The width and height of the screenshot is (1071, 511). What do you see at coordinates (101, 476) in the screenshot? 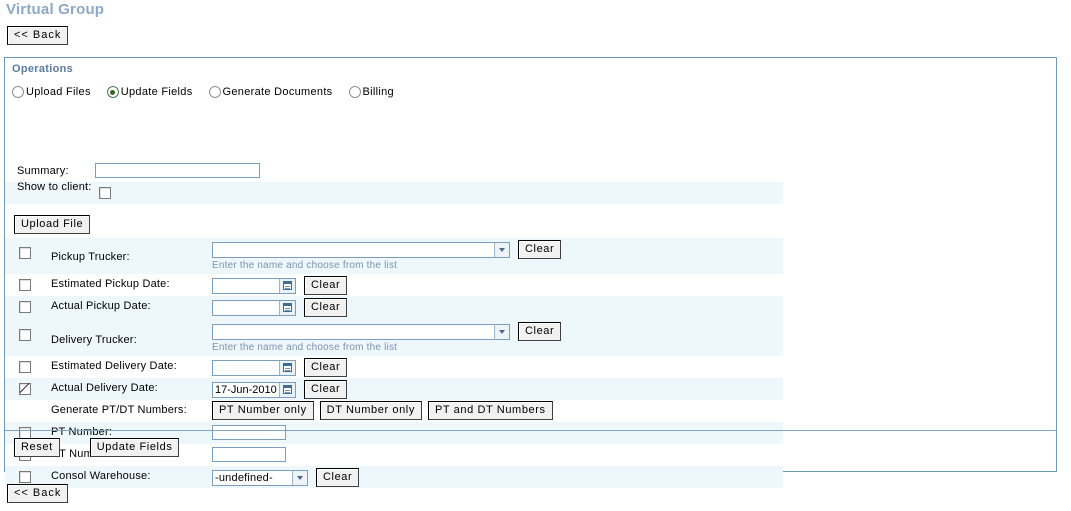
I see `row-label: Consol Warehouse:` at bounding box center [101, 476].